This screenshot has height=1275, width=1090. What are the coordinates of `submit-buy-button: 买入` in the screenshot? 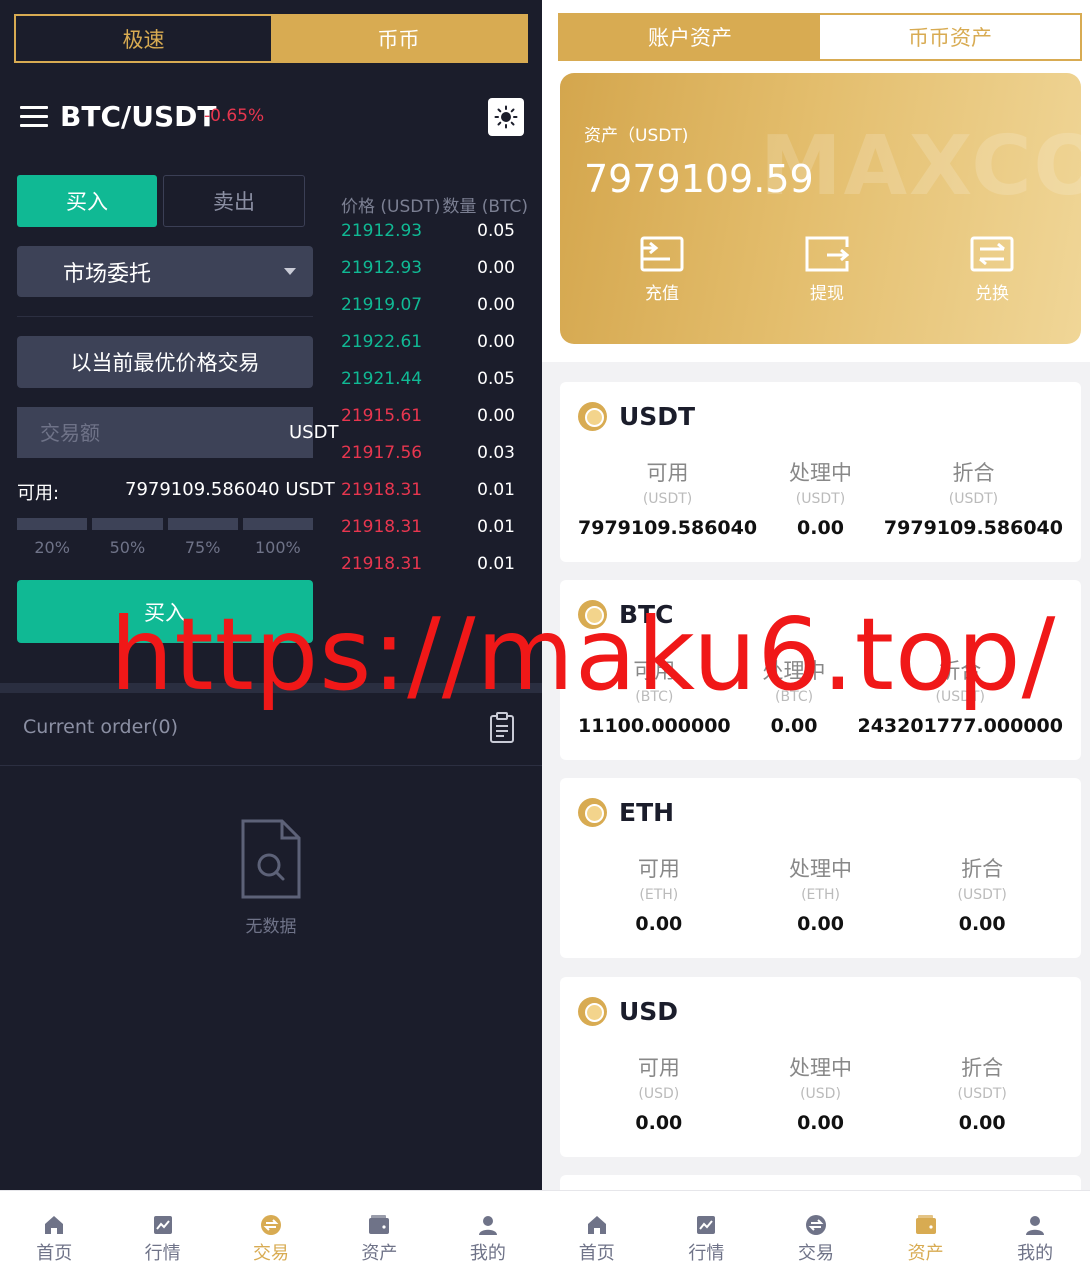 It's located at (165, 611).